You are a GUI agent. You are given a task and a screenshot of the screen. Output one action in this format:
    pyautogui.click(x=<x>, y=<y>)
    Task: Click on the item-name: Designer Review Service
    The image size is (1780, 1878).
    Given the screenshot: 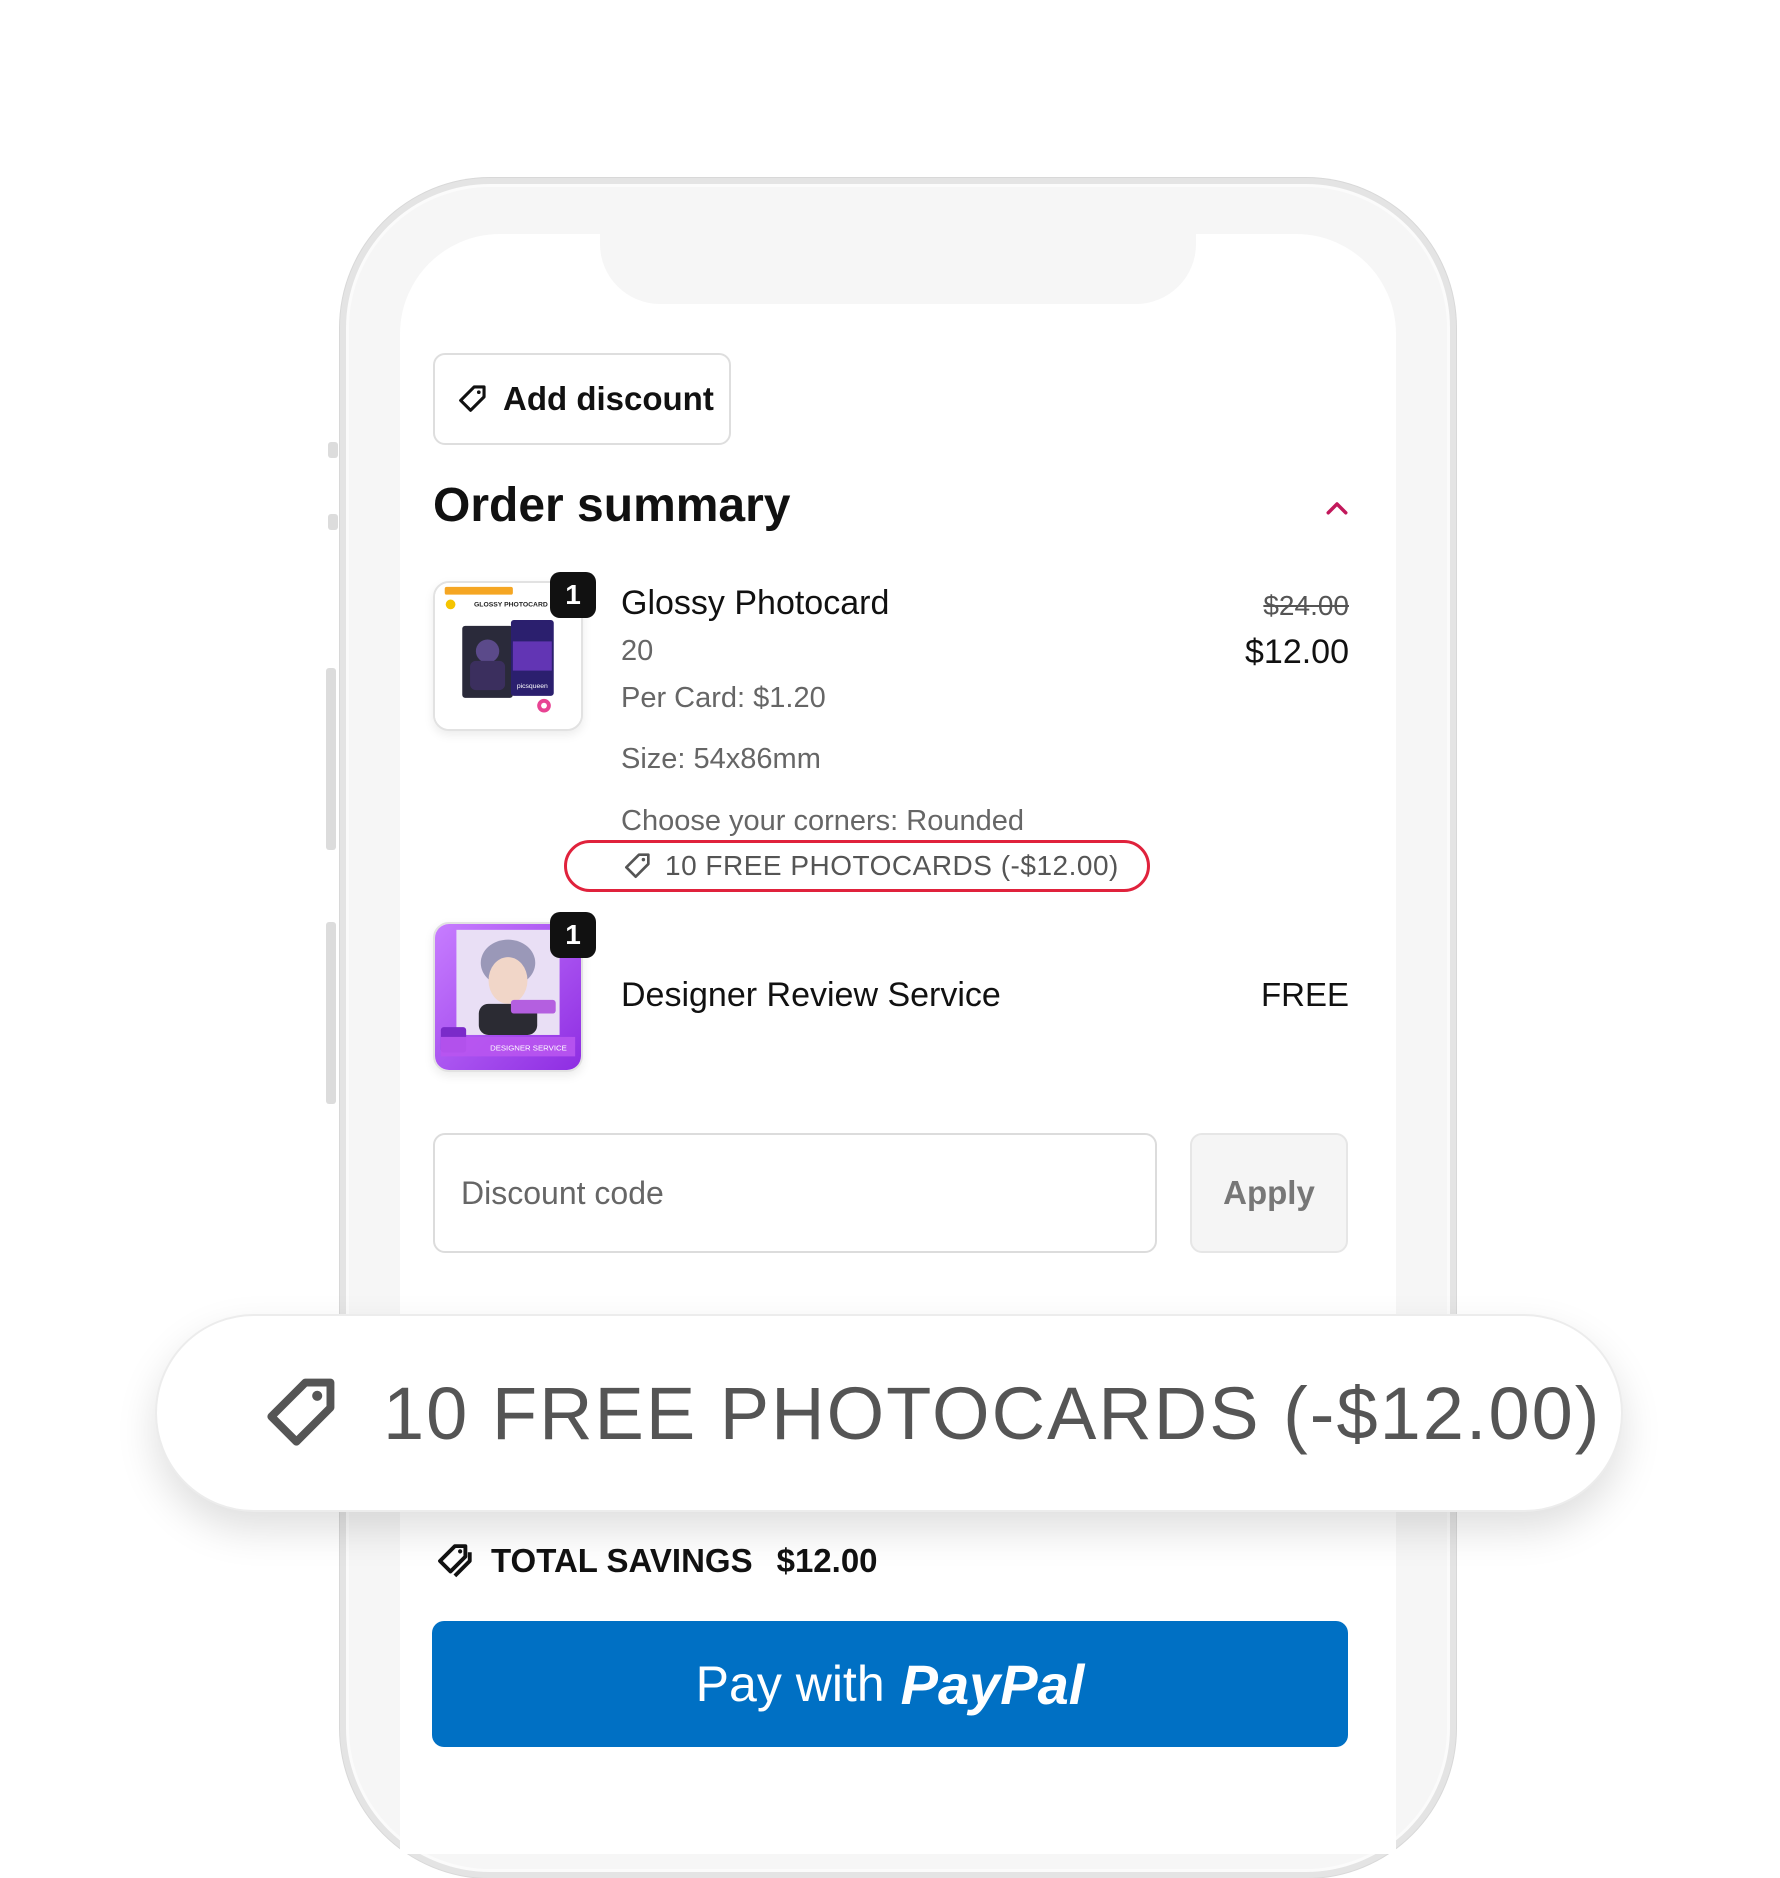 What is the action you would take?
    pyautogui.click(x=811, y=995)
    